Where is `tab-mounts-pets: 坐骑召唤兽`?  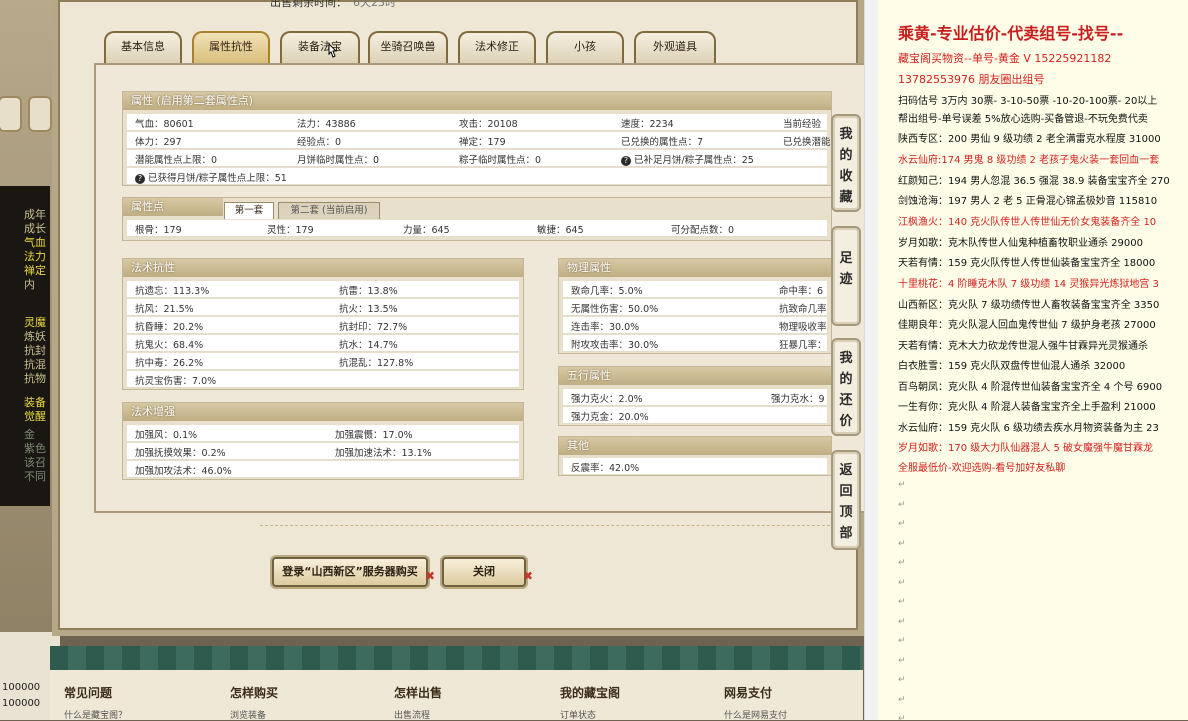
tab-mounts-pets: 坐骑召唤兽 is located at coordinates (408, 47).